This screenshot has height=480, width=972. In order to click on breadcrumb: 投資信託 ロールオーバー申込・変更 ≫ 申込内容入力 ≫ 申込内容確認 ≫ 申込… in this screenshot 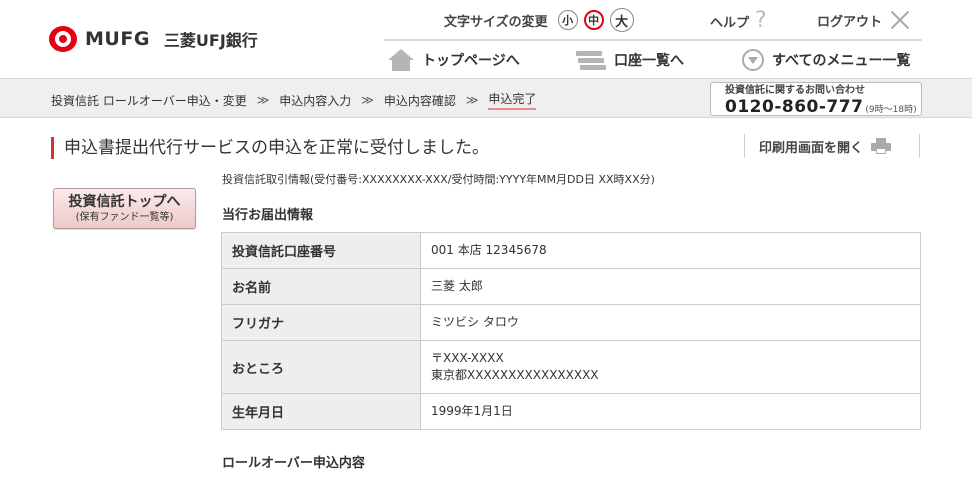, I will do `click(294, 100)`.